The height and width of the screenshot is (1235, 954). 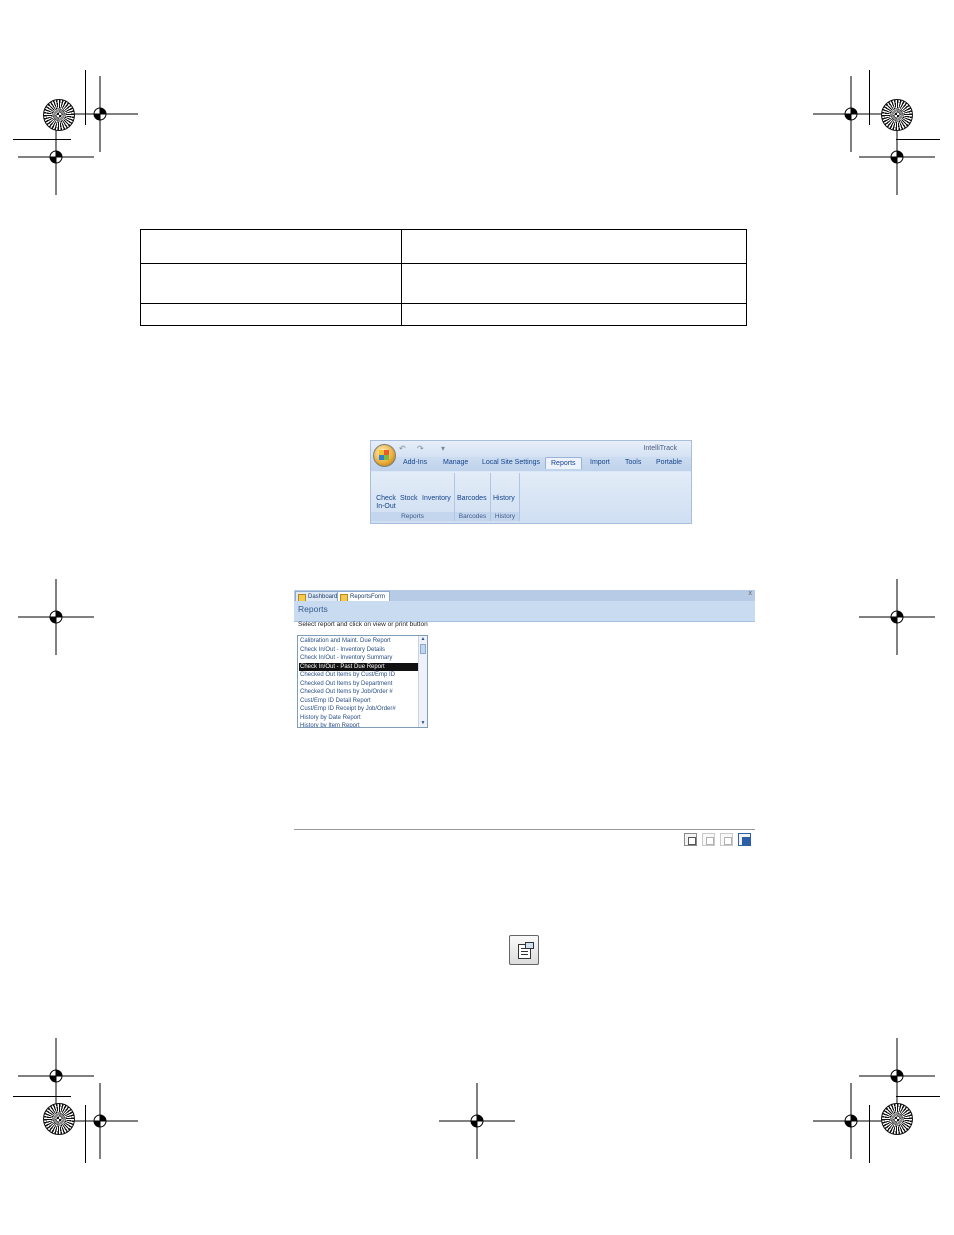 I want to click on star-bottom-left-icon, so click(x=59, y=1119).